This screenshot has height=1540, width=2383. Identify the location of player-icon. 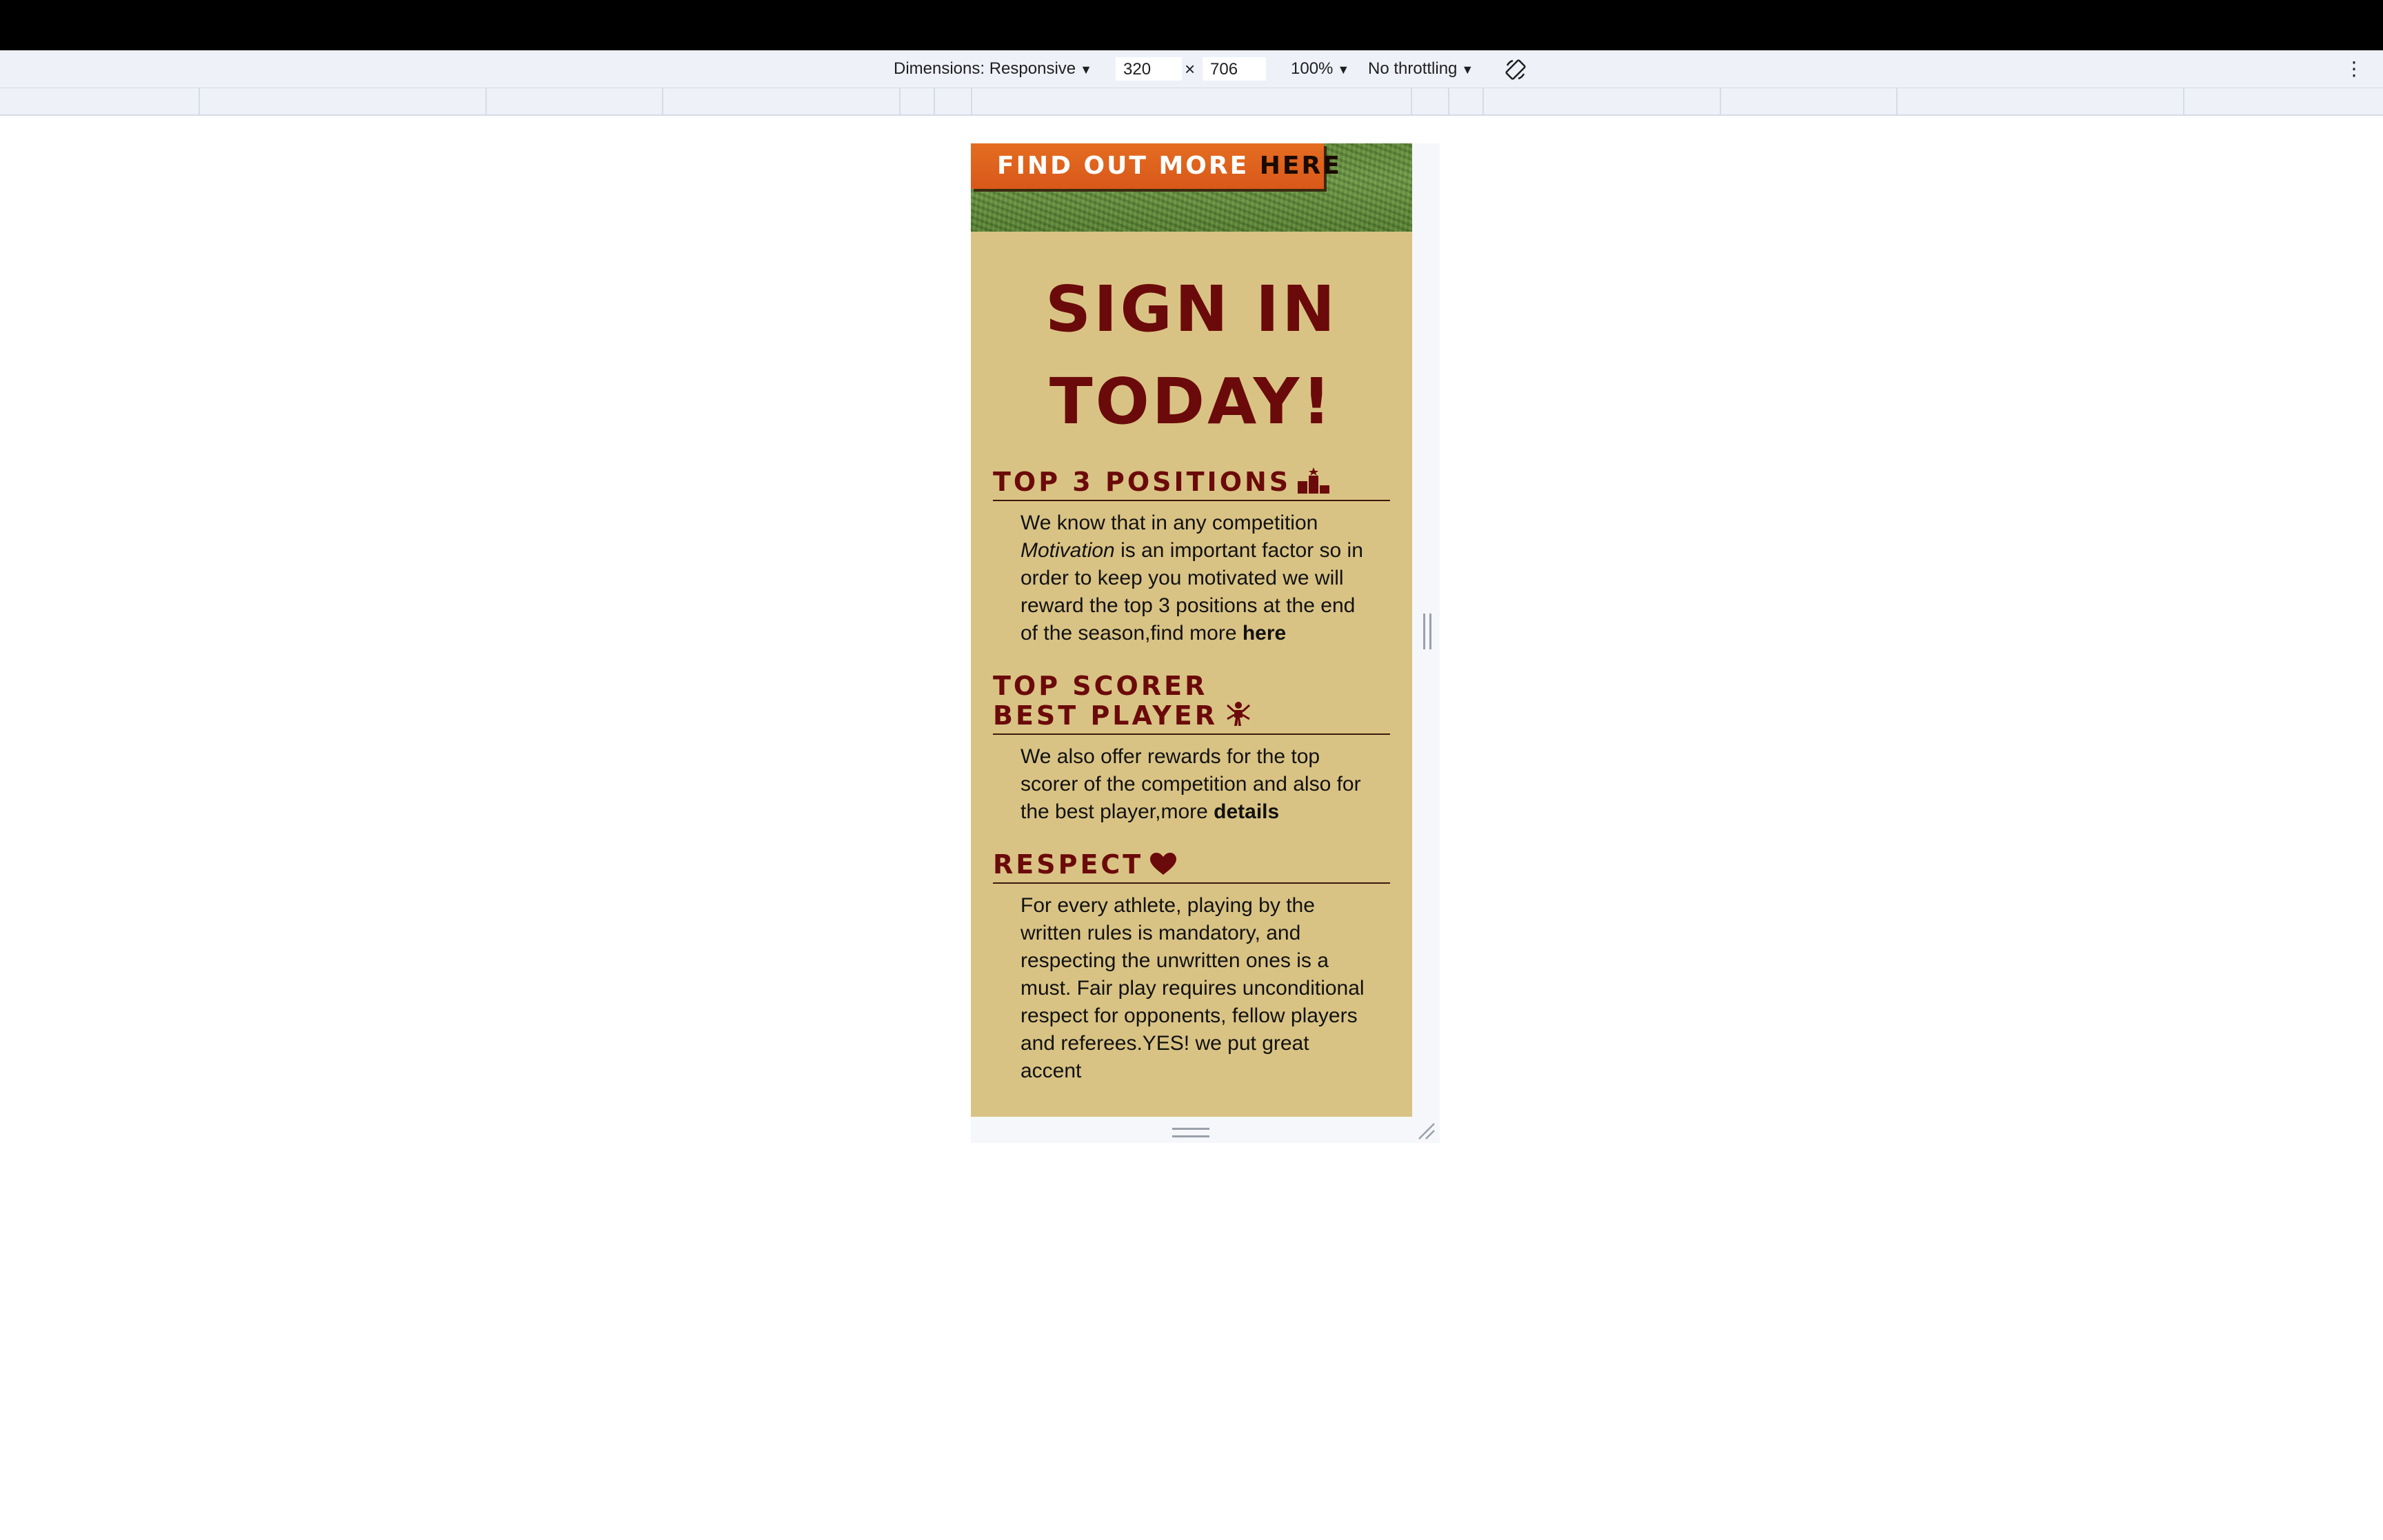
(1239, 714).